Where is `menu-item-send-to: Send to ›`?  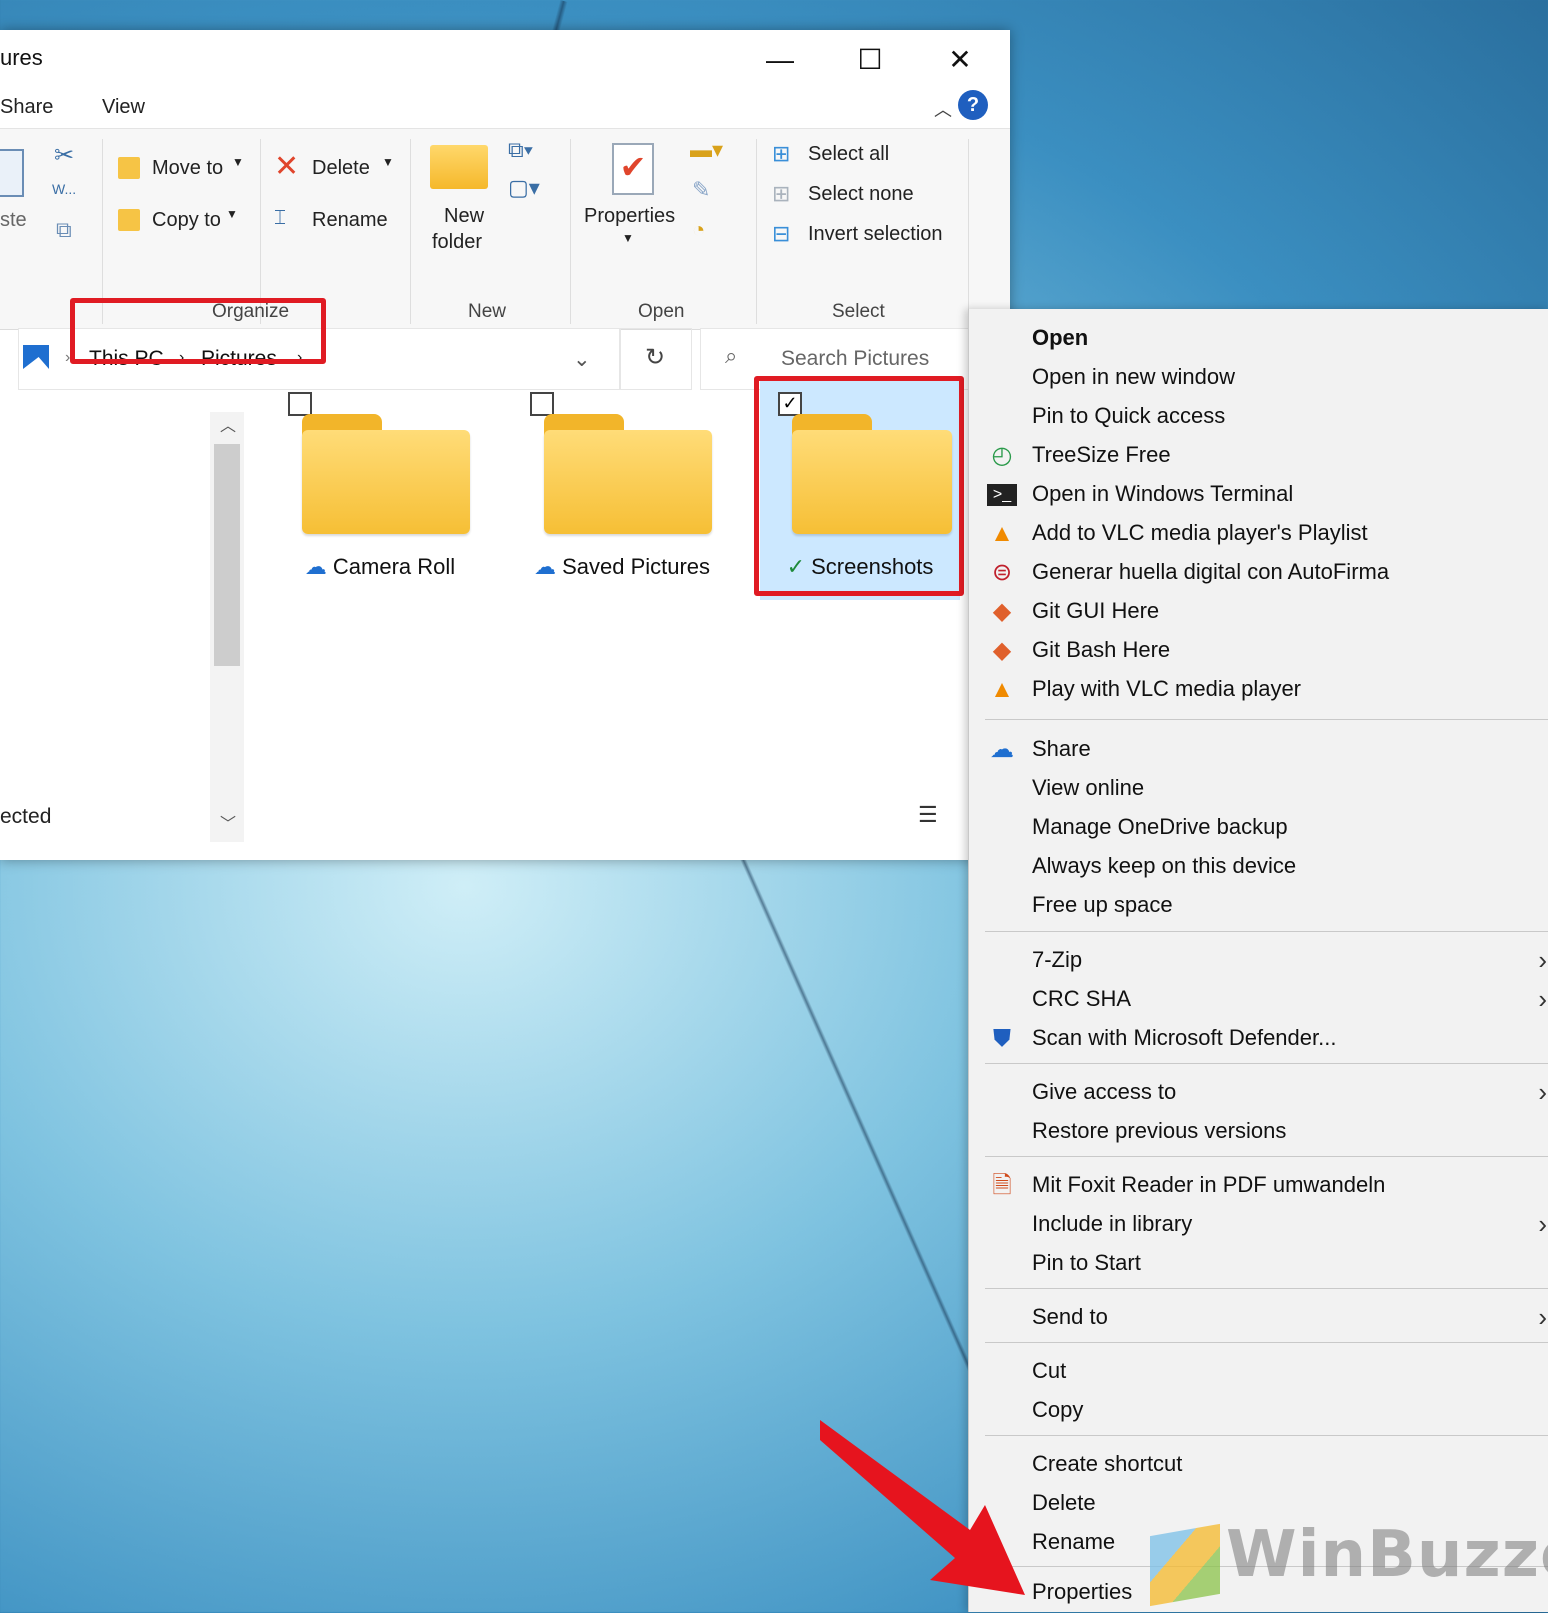
menu-item-send-to: Send to › is located at coordinates (1258, 1318).